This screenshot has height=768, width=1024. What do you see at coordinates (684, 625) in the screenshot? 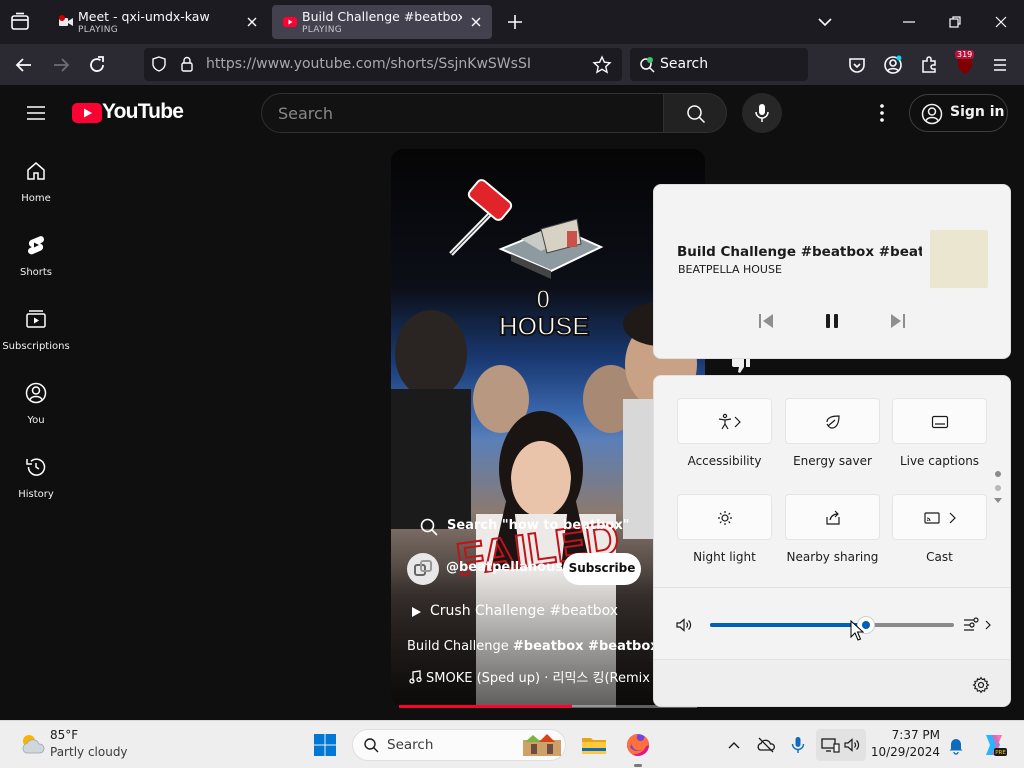
I see `speaker-volume-icon` at bounding box center [684, 625].